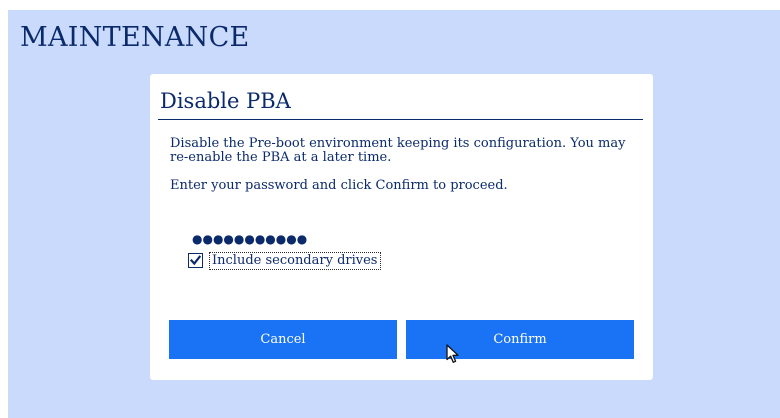 The image size is (780, 418). What do you see at coordinates (292, 239) in the screenshot?
I see `password-input` at bounding box center [292, 239].